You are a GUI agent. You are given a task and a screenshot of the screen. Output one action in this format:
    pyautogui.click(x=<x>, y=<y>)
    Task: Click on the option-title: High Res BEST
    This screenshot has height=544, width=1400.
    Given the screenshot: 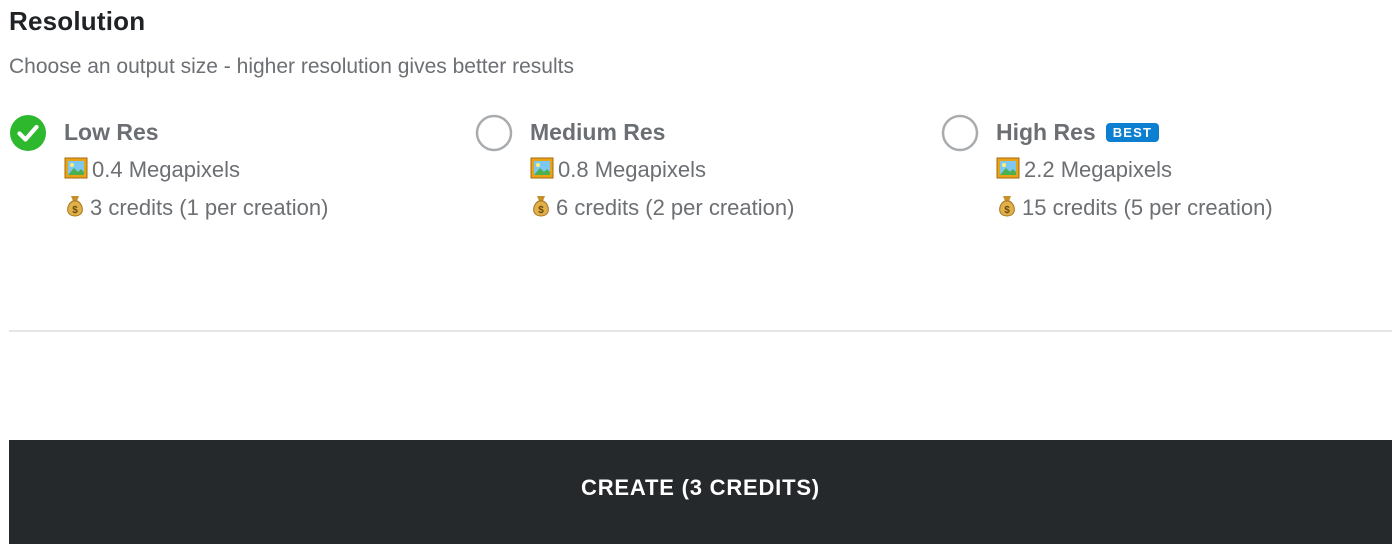 What is the action you would take?
    pyautogui.click(x=1078, y=132)
    